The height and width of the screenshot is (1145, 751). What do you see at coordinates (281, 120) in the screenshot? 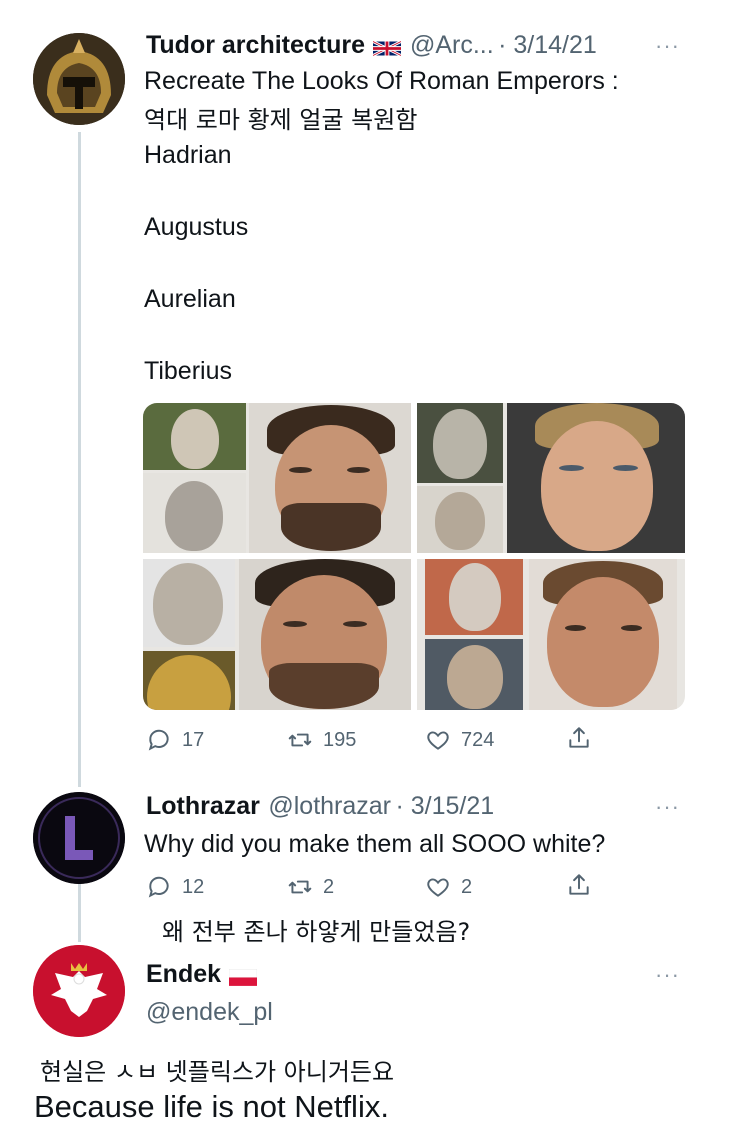
I see `korean-caption: 역대 로마 황제 얼굴 복원함` at bounding box center [281, 120].